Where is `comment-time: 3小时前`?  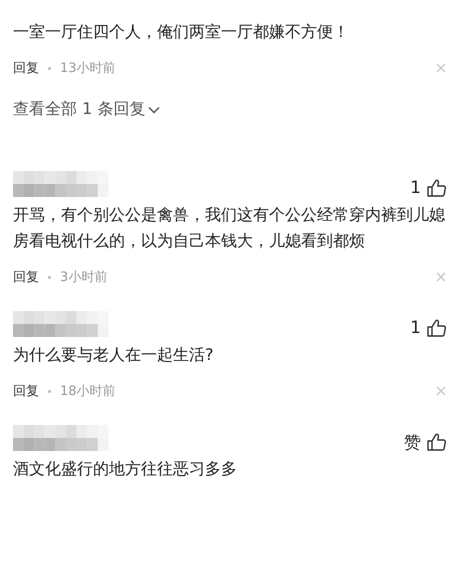 comment-time: 3小时前 is located at coordinates (84, 277).